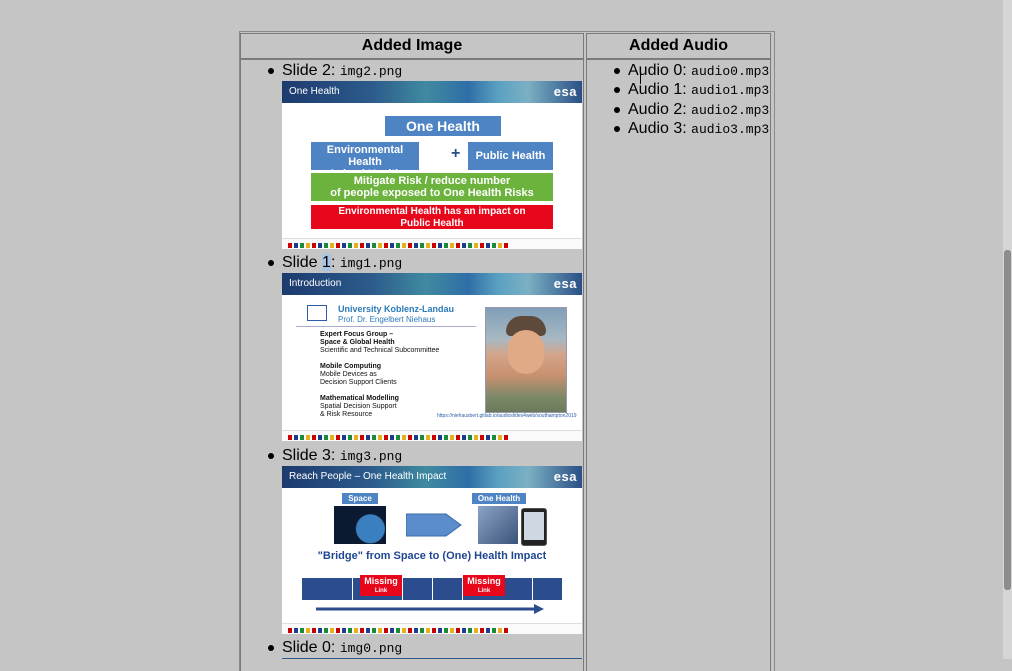  Describe the element at coordinates (678, 46) in the screenshot. I see `added-audio-header: Added Audio` at that location.